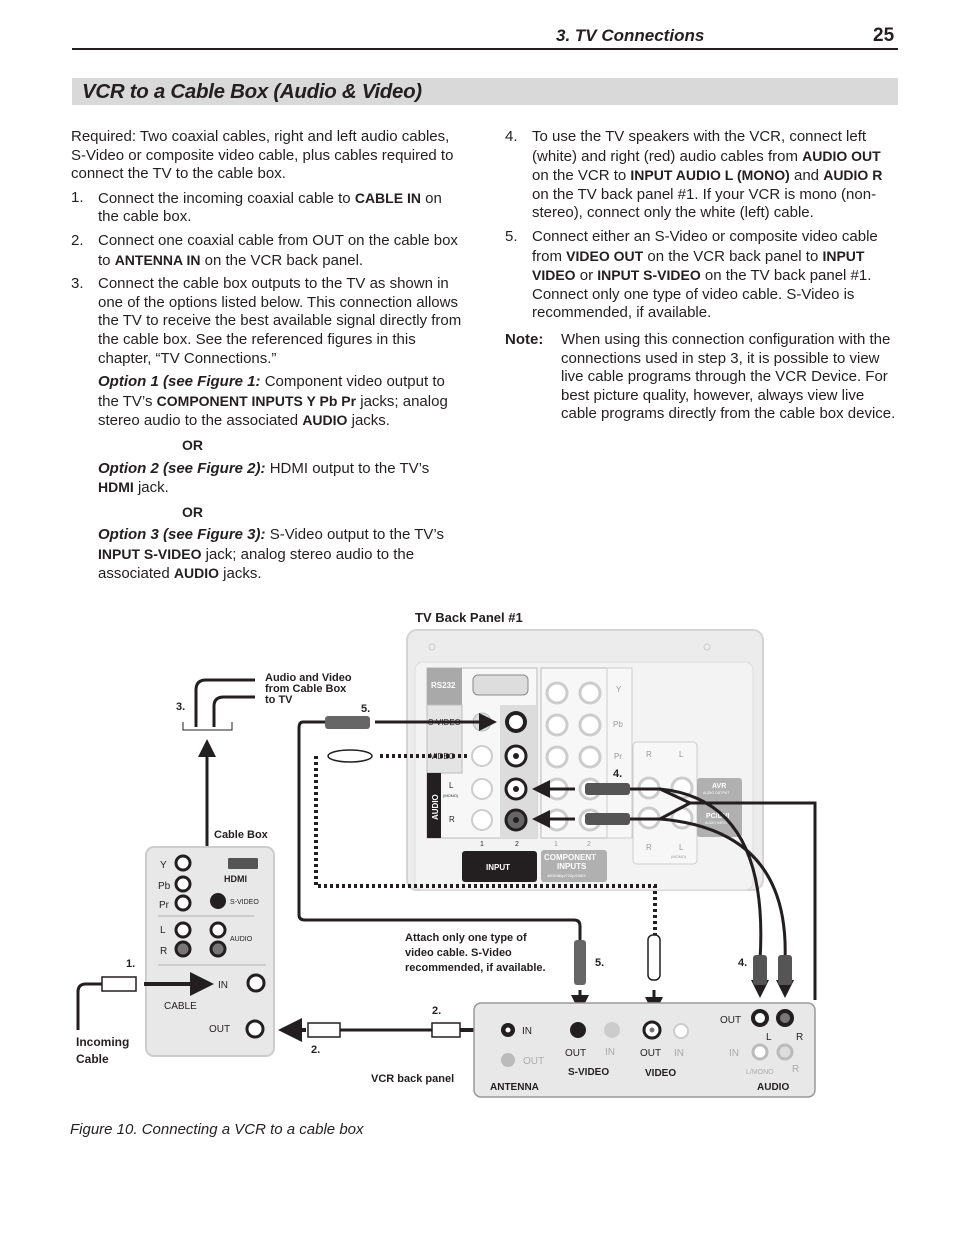 This screenshot has height=1235, width=954. What do you see at coordinates (517, 844) in the screenshot?
I see `input-2-label: 2` at bounding box center [517, 844].